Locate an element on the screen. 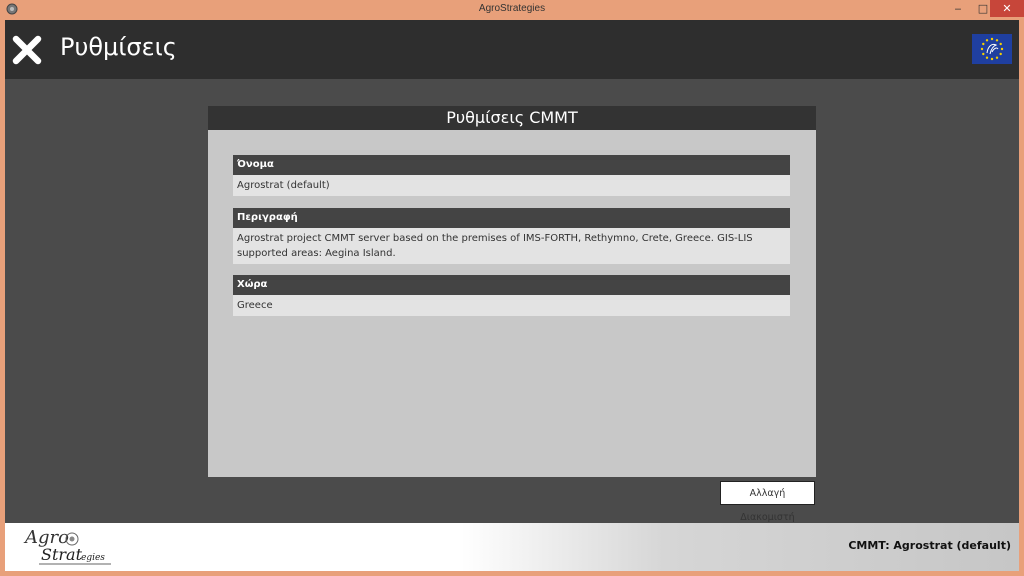  minimize-button: ‒ is located at coordinates (958, 8).